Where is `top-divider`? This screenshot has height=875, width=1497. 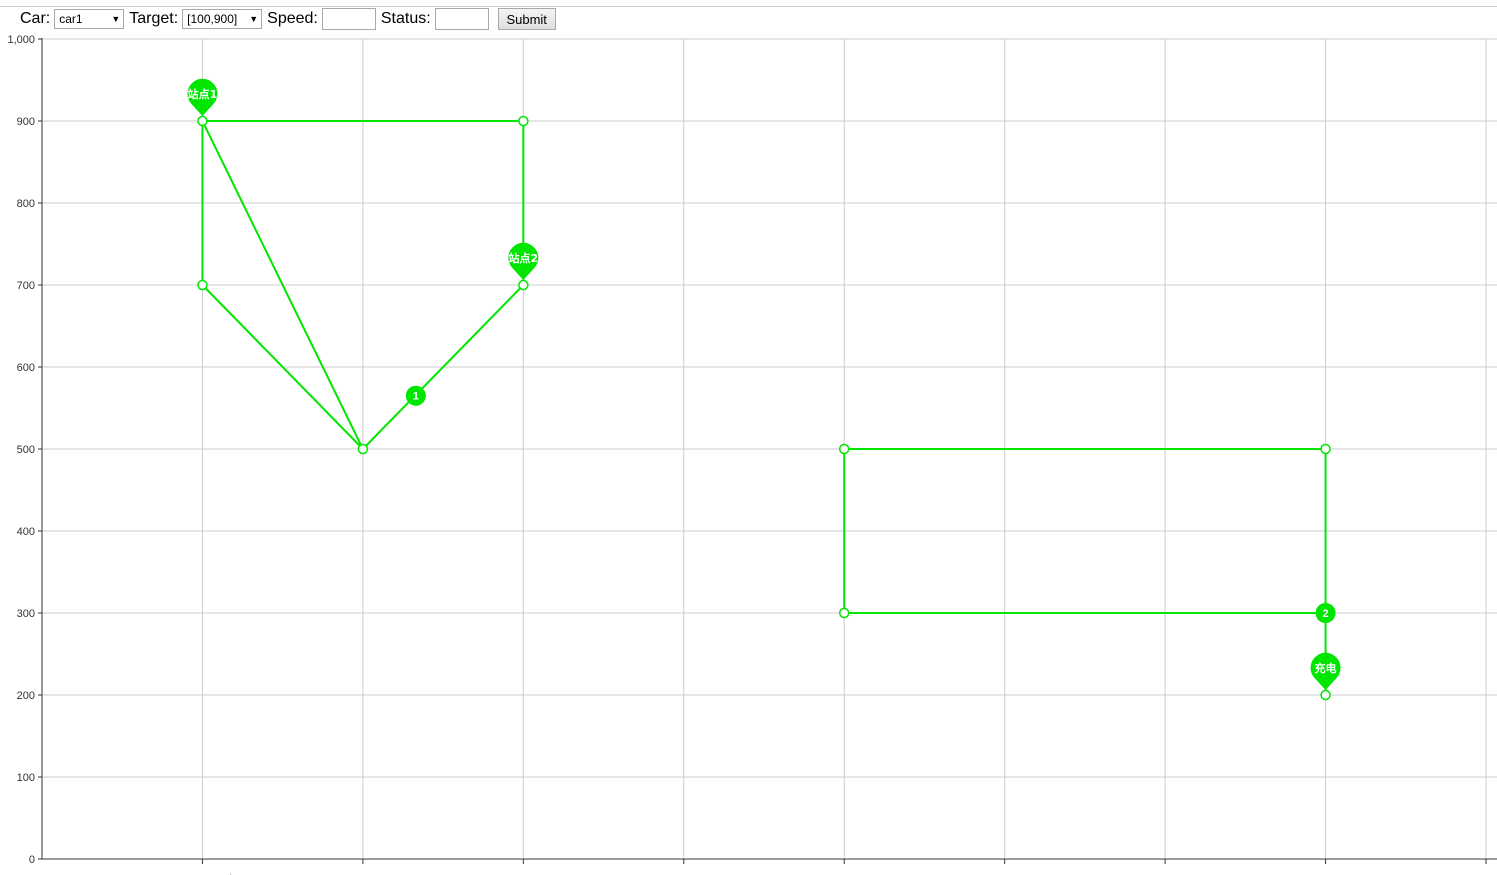 top-divider is located at coordinates (748, 6).